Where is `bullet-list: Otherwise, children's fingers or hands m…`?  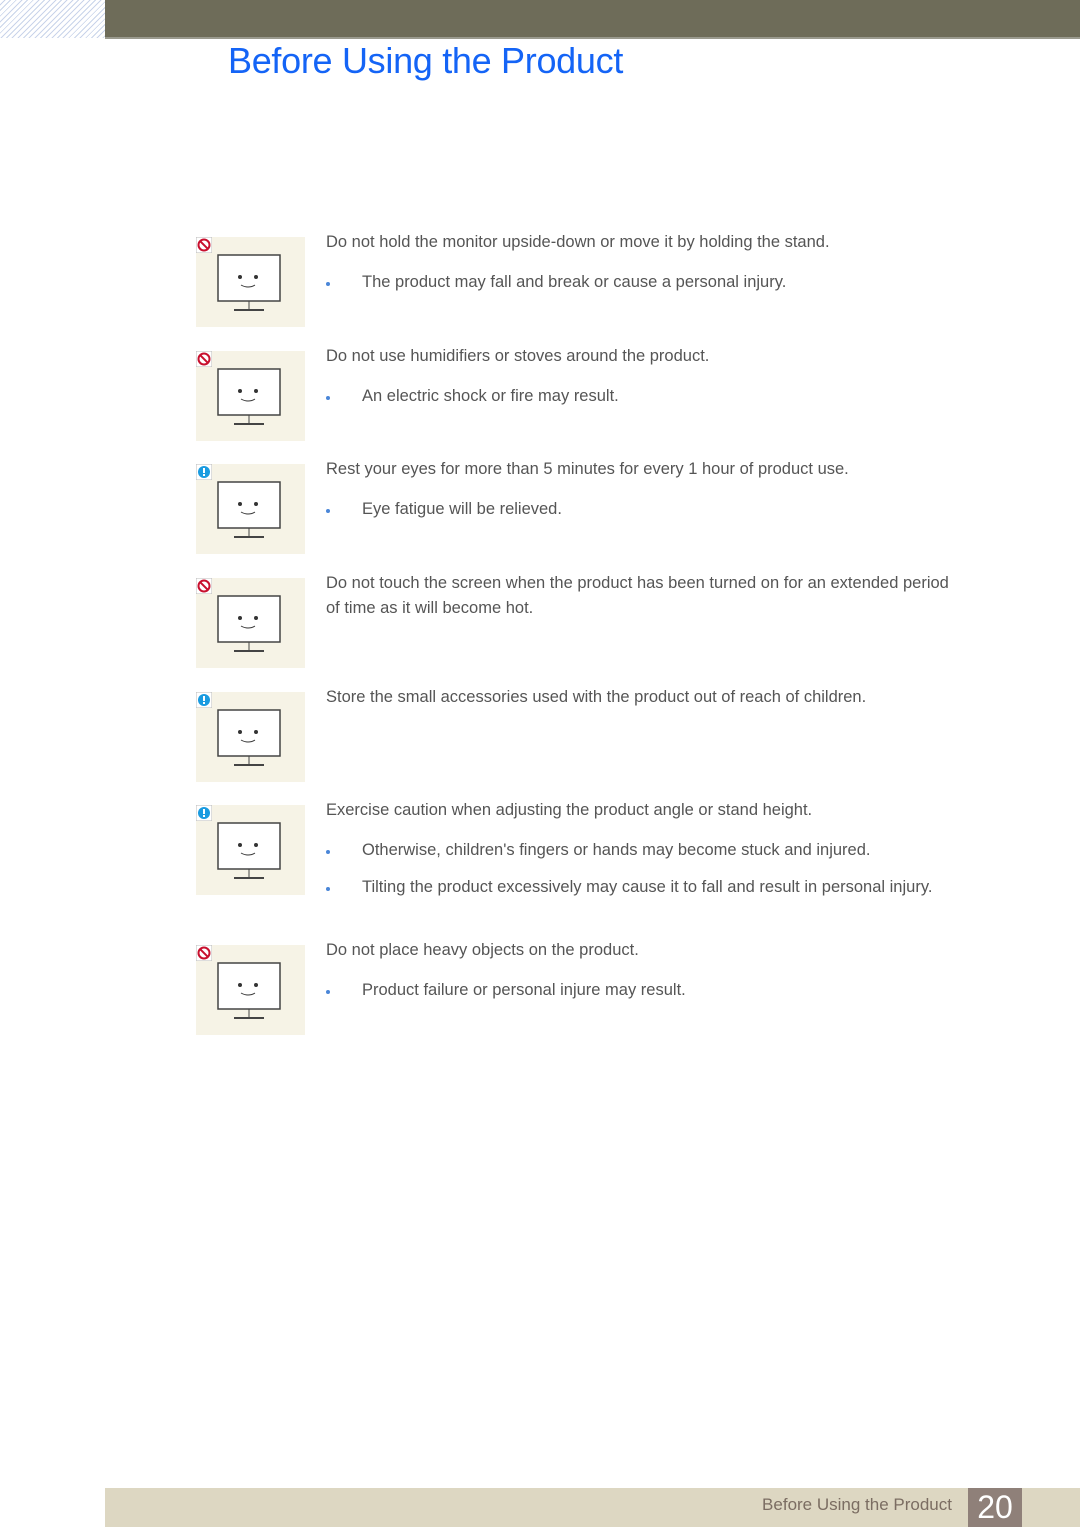 bullet-list: Otherwise, children's fingers or hands m… is located at coordinates (641, 869).